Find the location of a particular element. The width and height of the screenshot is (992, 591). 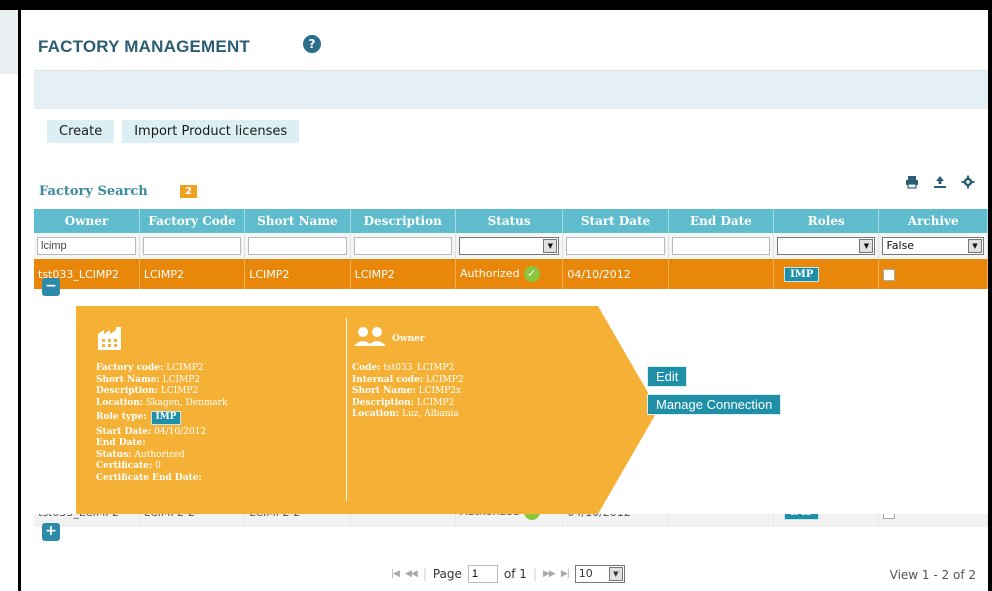

column-header-roles: Roles is located at coordinates (826, 221).